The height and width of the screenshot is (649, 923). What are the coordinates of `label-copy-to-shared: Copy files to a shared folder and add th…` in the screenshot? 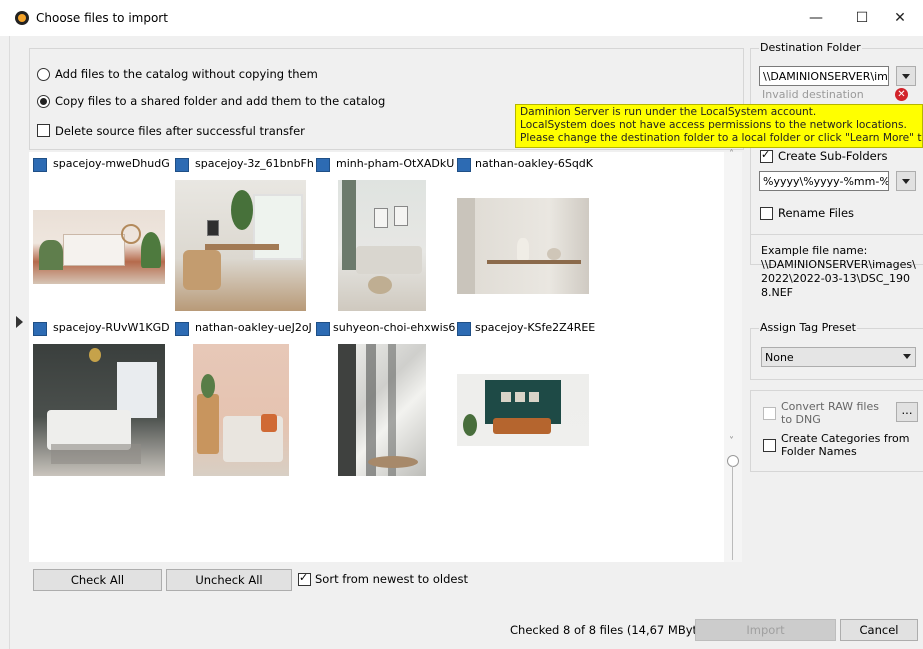 It's located at (220, 101).